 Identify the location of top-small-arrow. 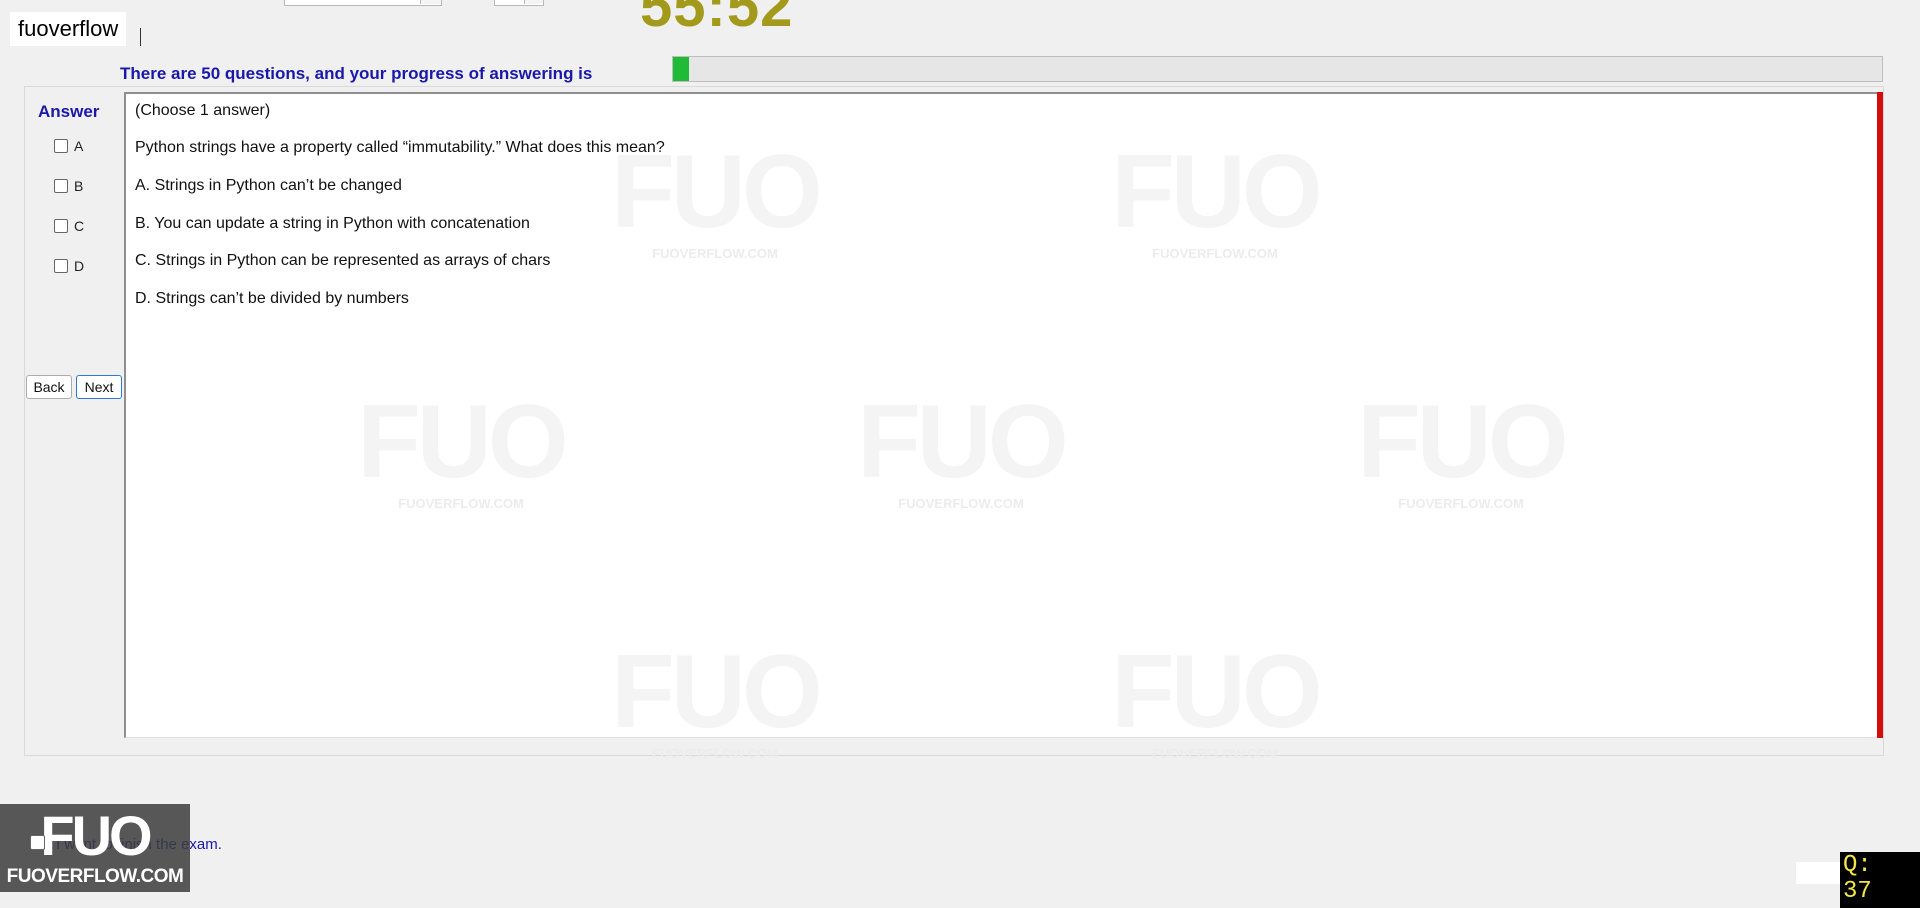
(533, 2).